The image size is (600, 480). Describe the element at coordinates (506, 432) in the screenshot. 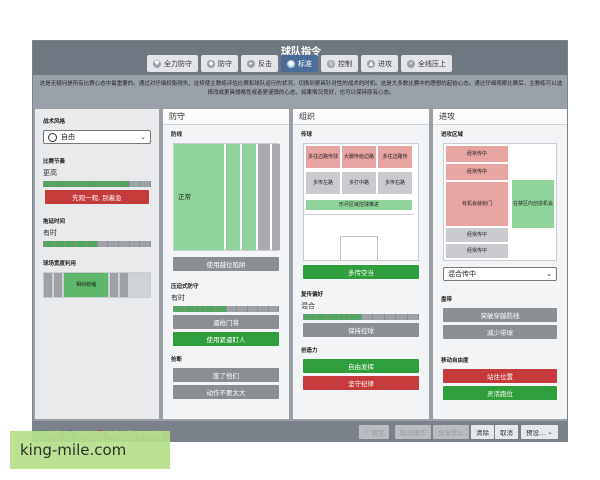

I see `cancel-button: 取消` at that location.